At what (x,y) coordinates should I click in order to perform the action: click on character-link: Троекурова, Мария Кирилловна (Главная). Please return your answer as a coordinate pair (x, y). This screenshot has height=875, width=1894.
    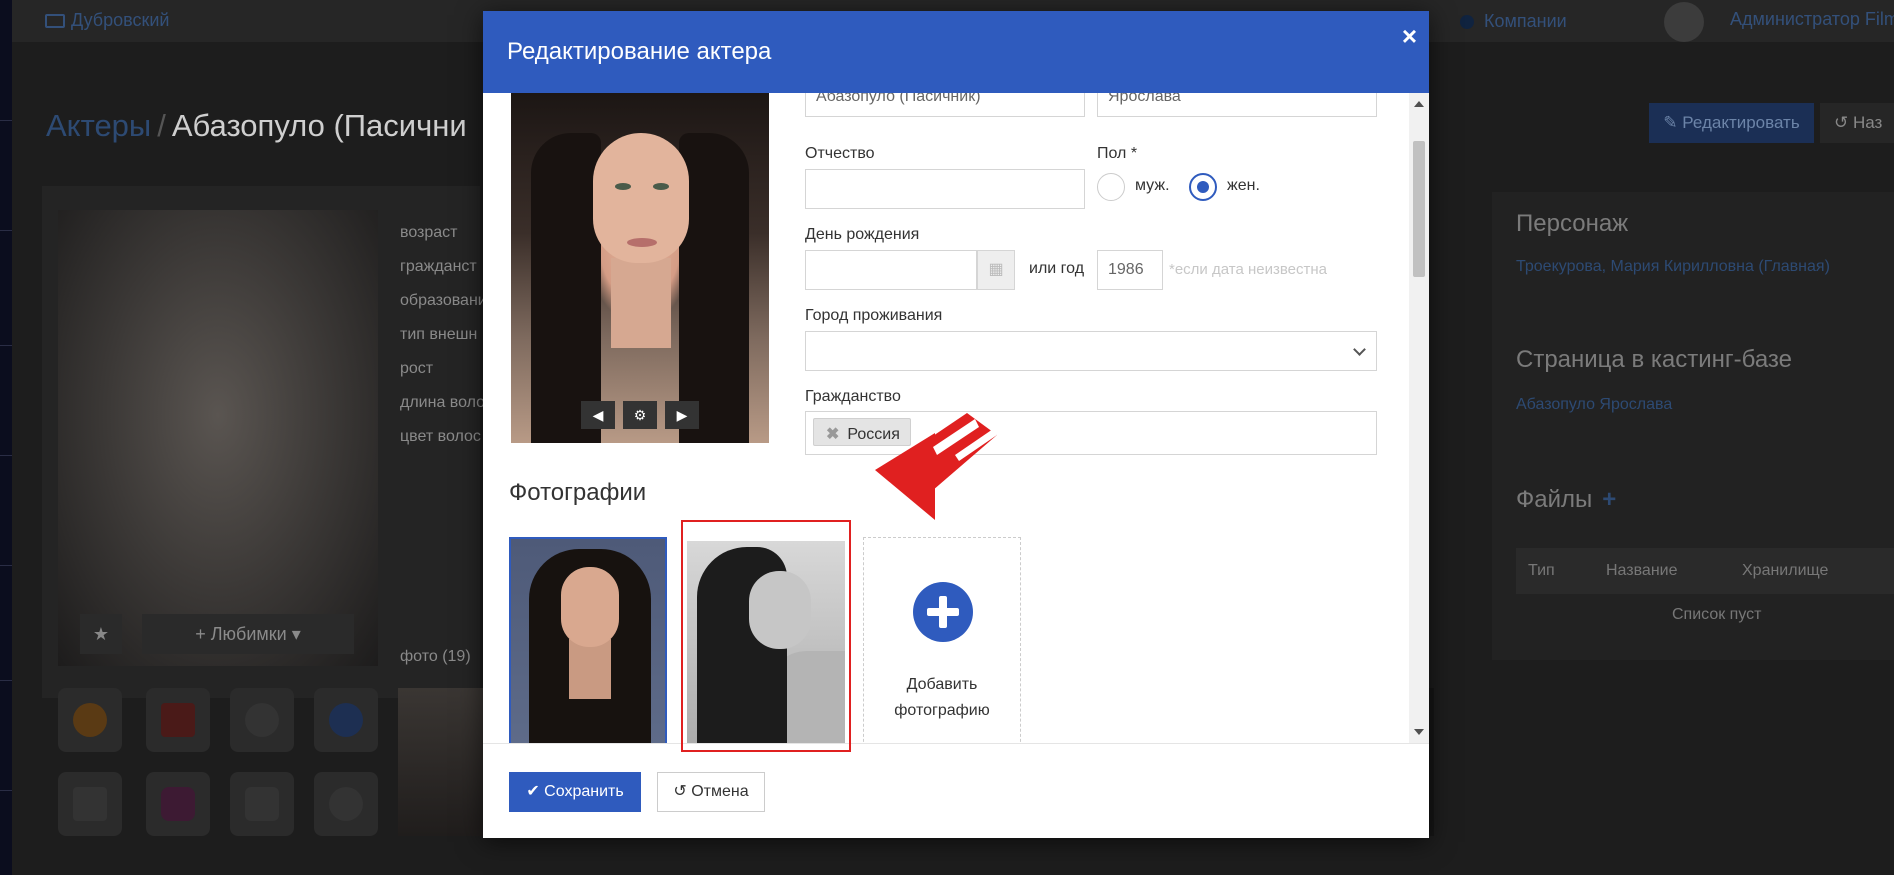
    Looking at the image, I should click on (1673, 267).